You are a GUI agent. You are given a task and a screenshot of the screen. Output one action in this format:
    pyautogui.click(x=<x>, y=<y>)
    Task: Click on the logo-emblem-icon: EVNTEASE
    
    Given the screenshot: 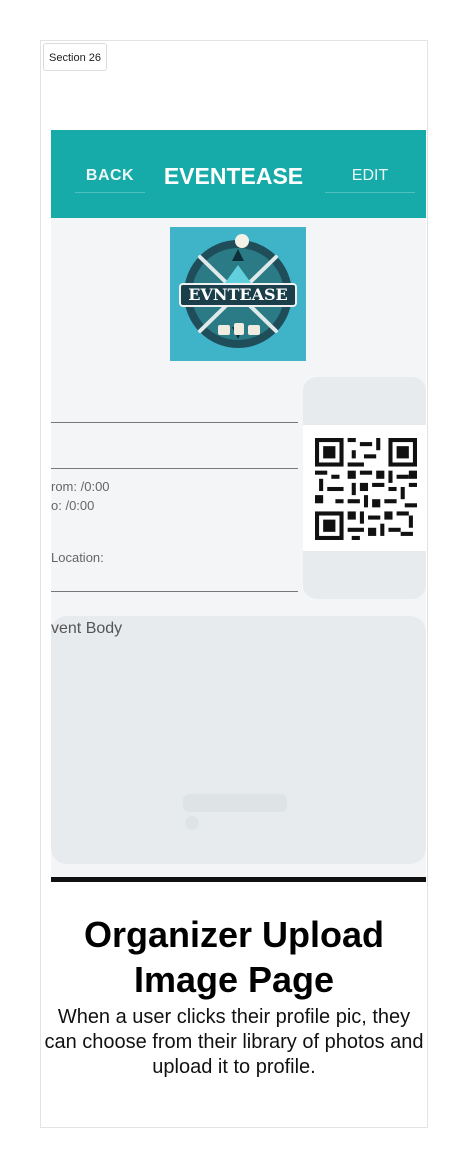 What is the action you would take?
    pyautogui.click(x=238, y=294)
    